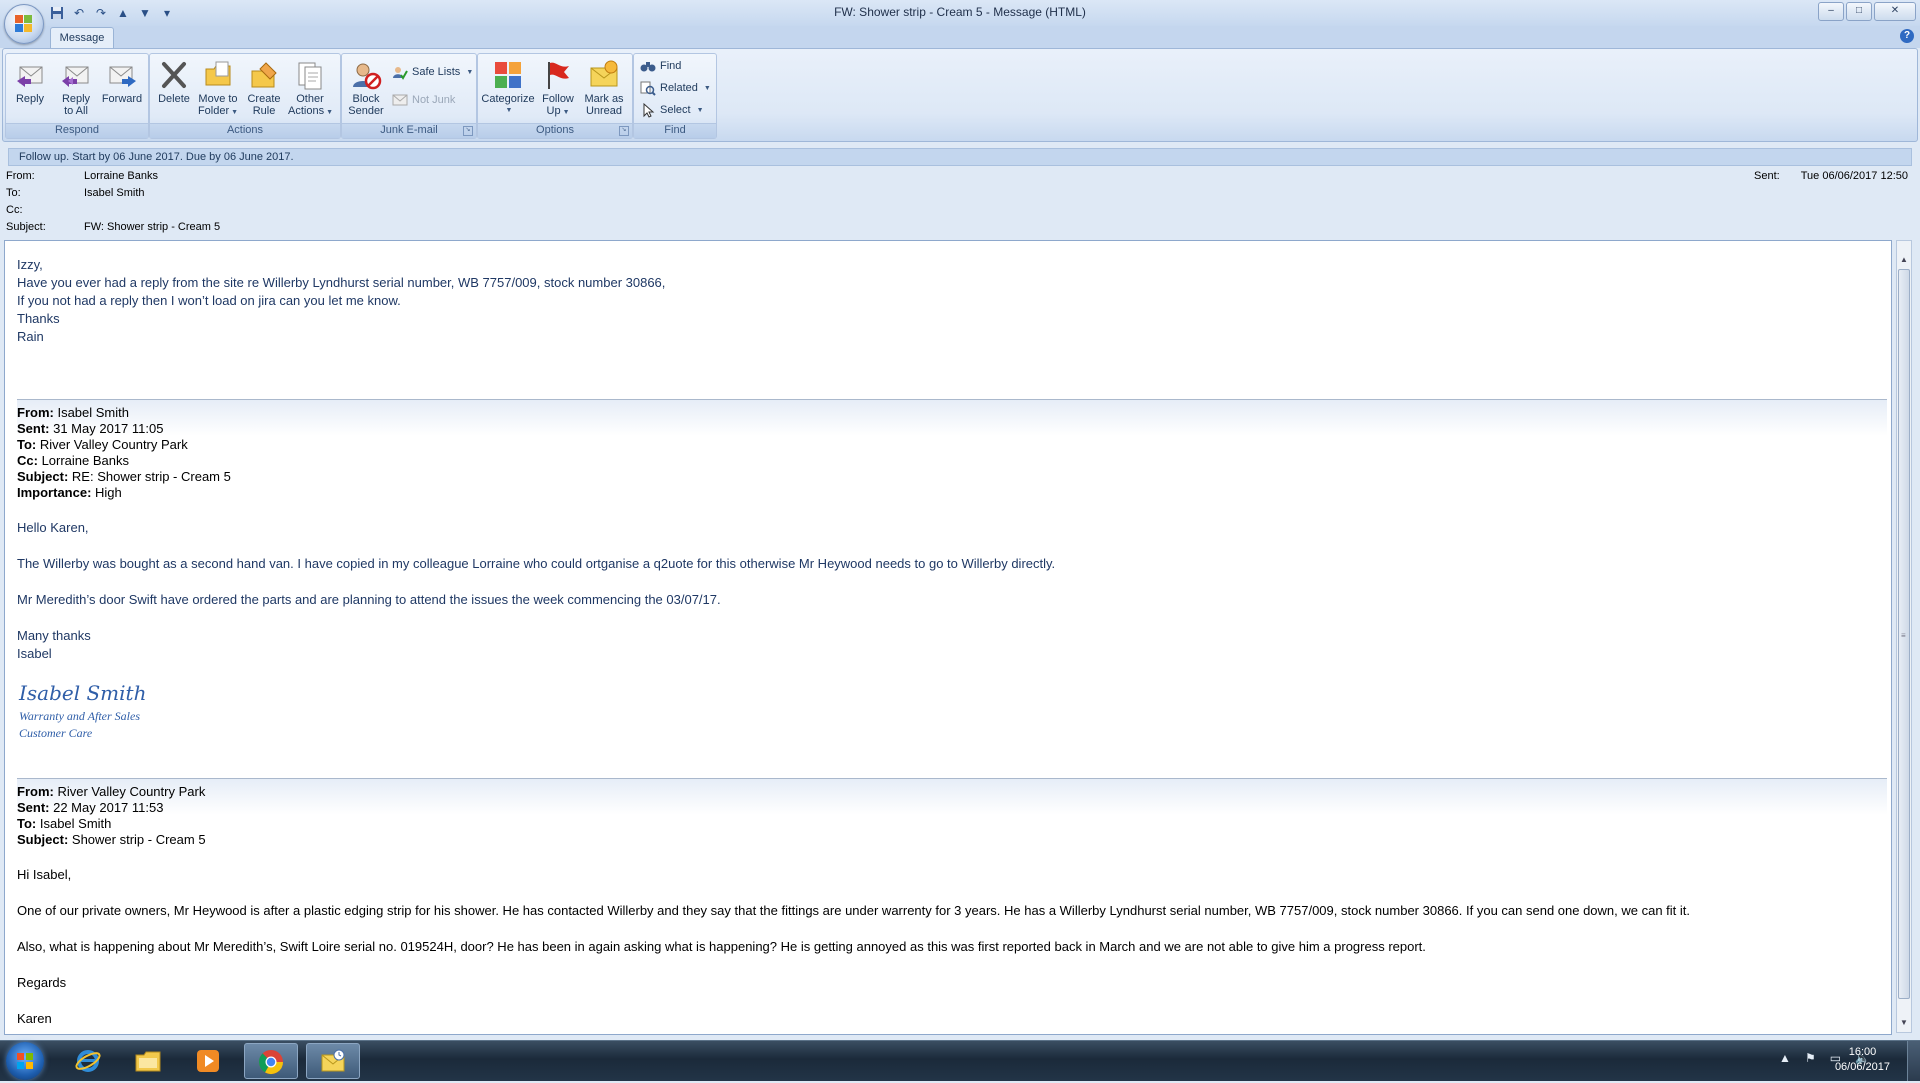 This screenshot has height=1083, width=1920. I want to click on select-button: Select ▼, so click(672, 110).